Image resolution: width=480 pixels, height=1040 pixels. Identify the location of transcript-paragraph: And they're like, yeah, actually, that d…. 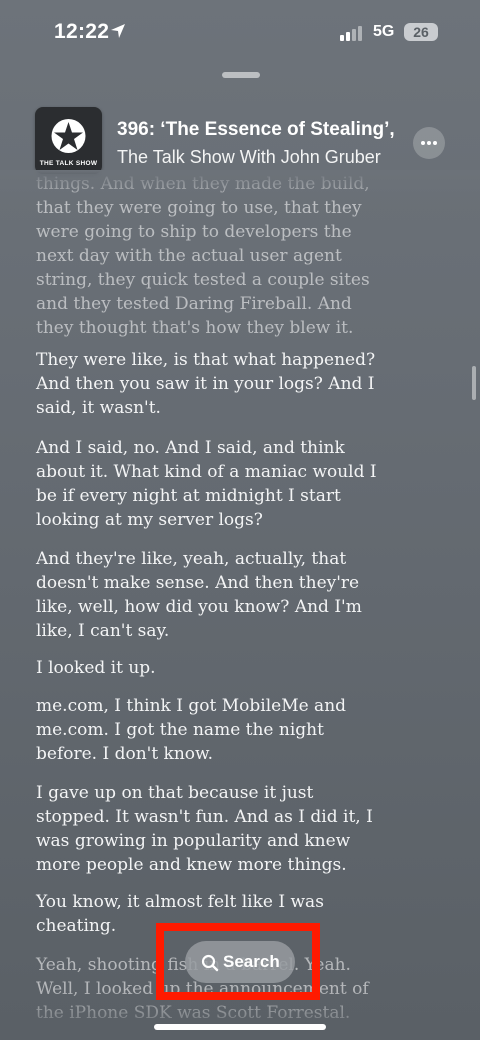
(199, 595).